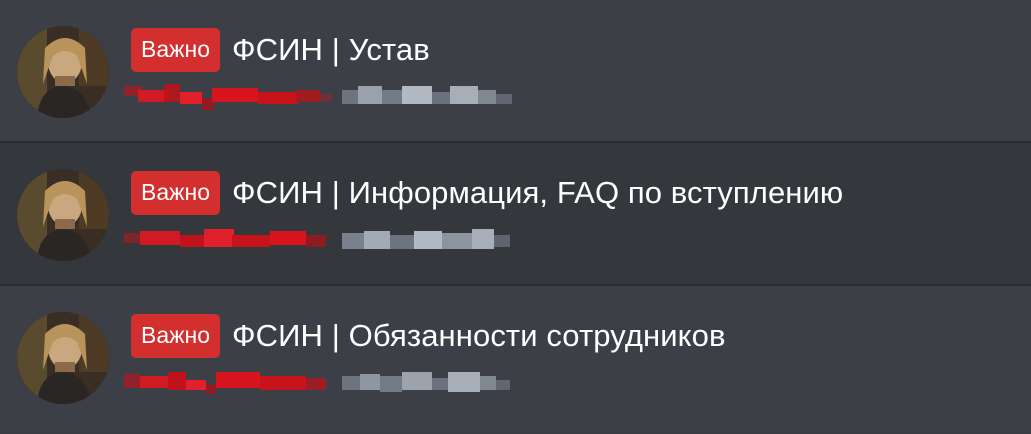 The image size is (1031, 434). I want to click on thread-title-line: Важно ФСИН | Устав, so click(280, 50).